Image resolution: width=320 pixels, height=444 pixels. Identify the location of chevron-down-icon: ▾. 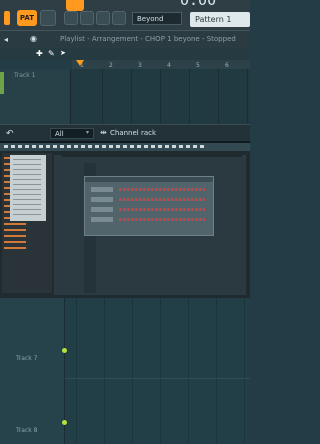
(87, 132).